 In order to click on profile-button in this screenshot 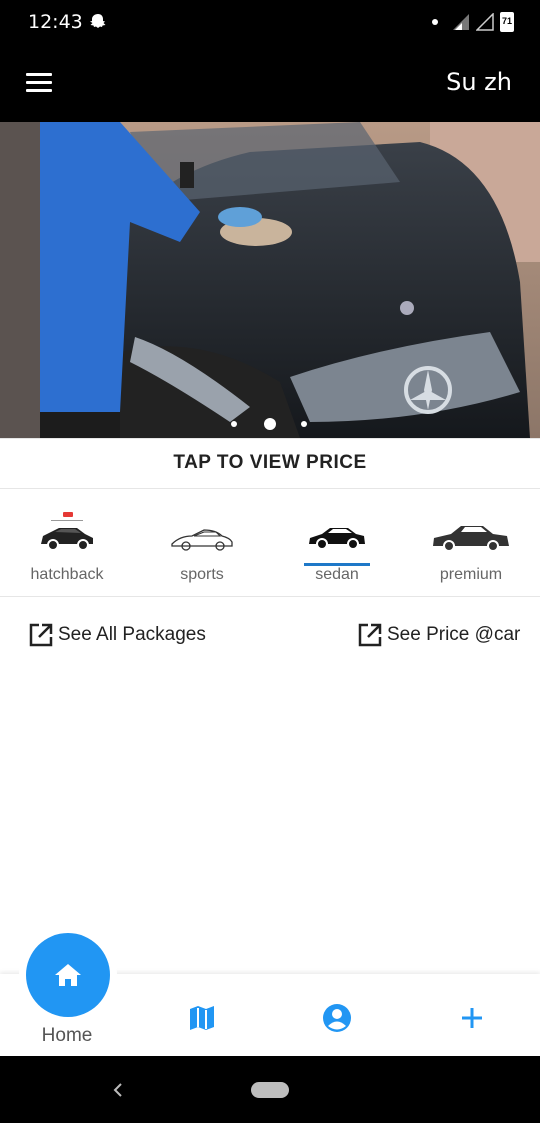, I will do `click(337, 1018)`.